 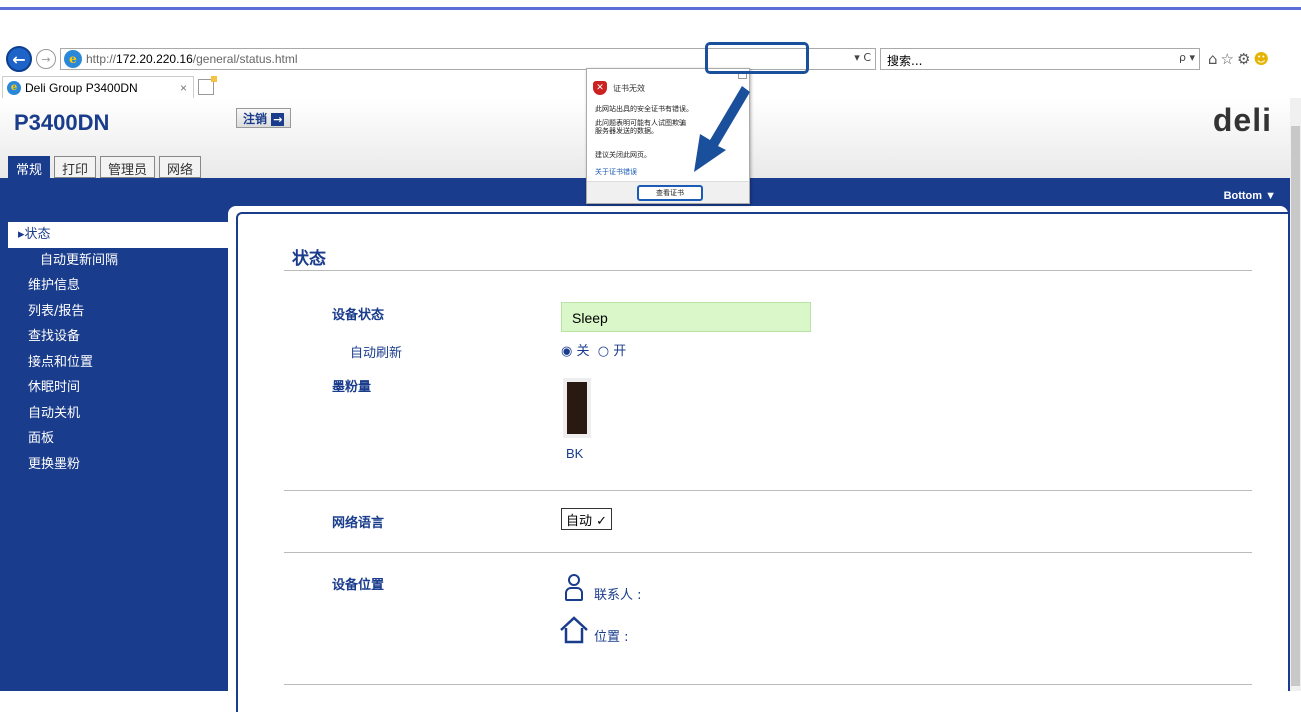 I want to click on feedback-icon: ☻, so click(x=1262, y=59).